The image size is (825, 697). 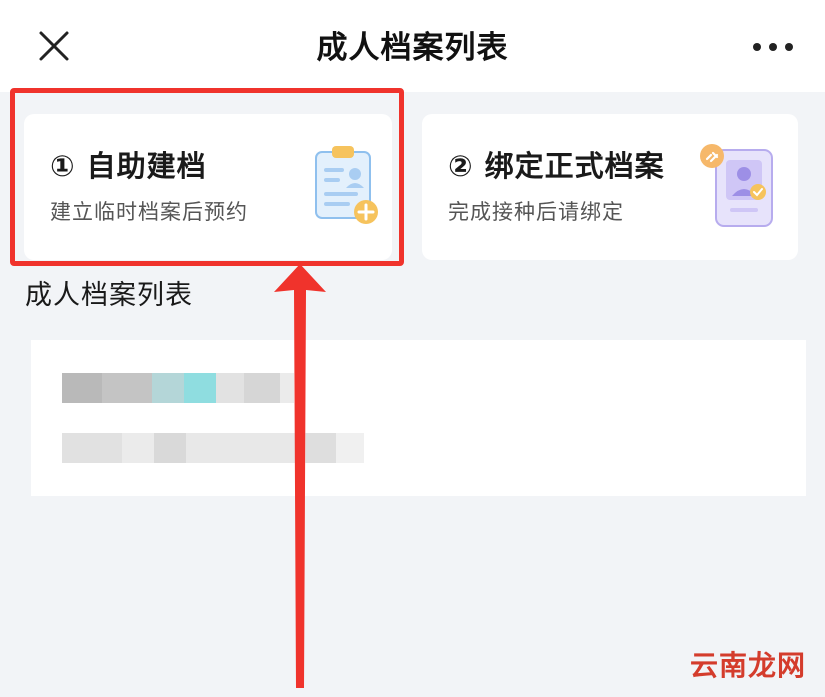 What do you see at coordinates (610, 187) in the screenshot?
I see `bind-official-file-card: ② 绑定正式档案 完成接种后请绑定` at bounding box center [610, 187].